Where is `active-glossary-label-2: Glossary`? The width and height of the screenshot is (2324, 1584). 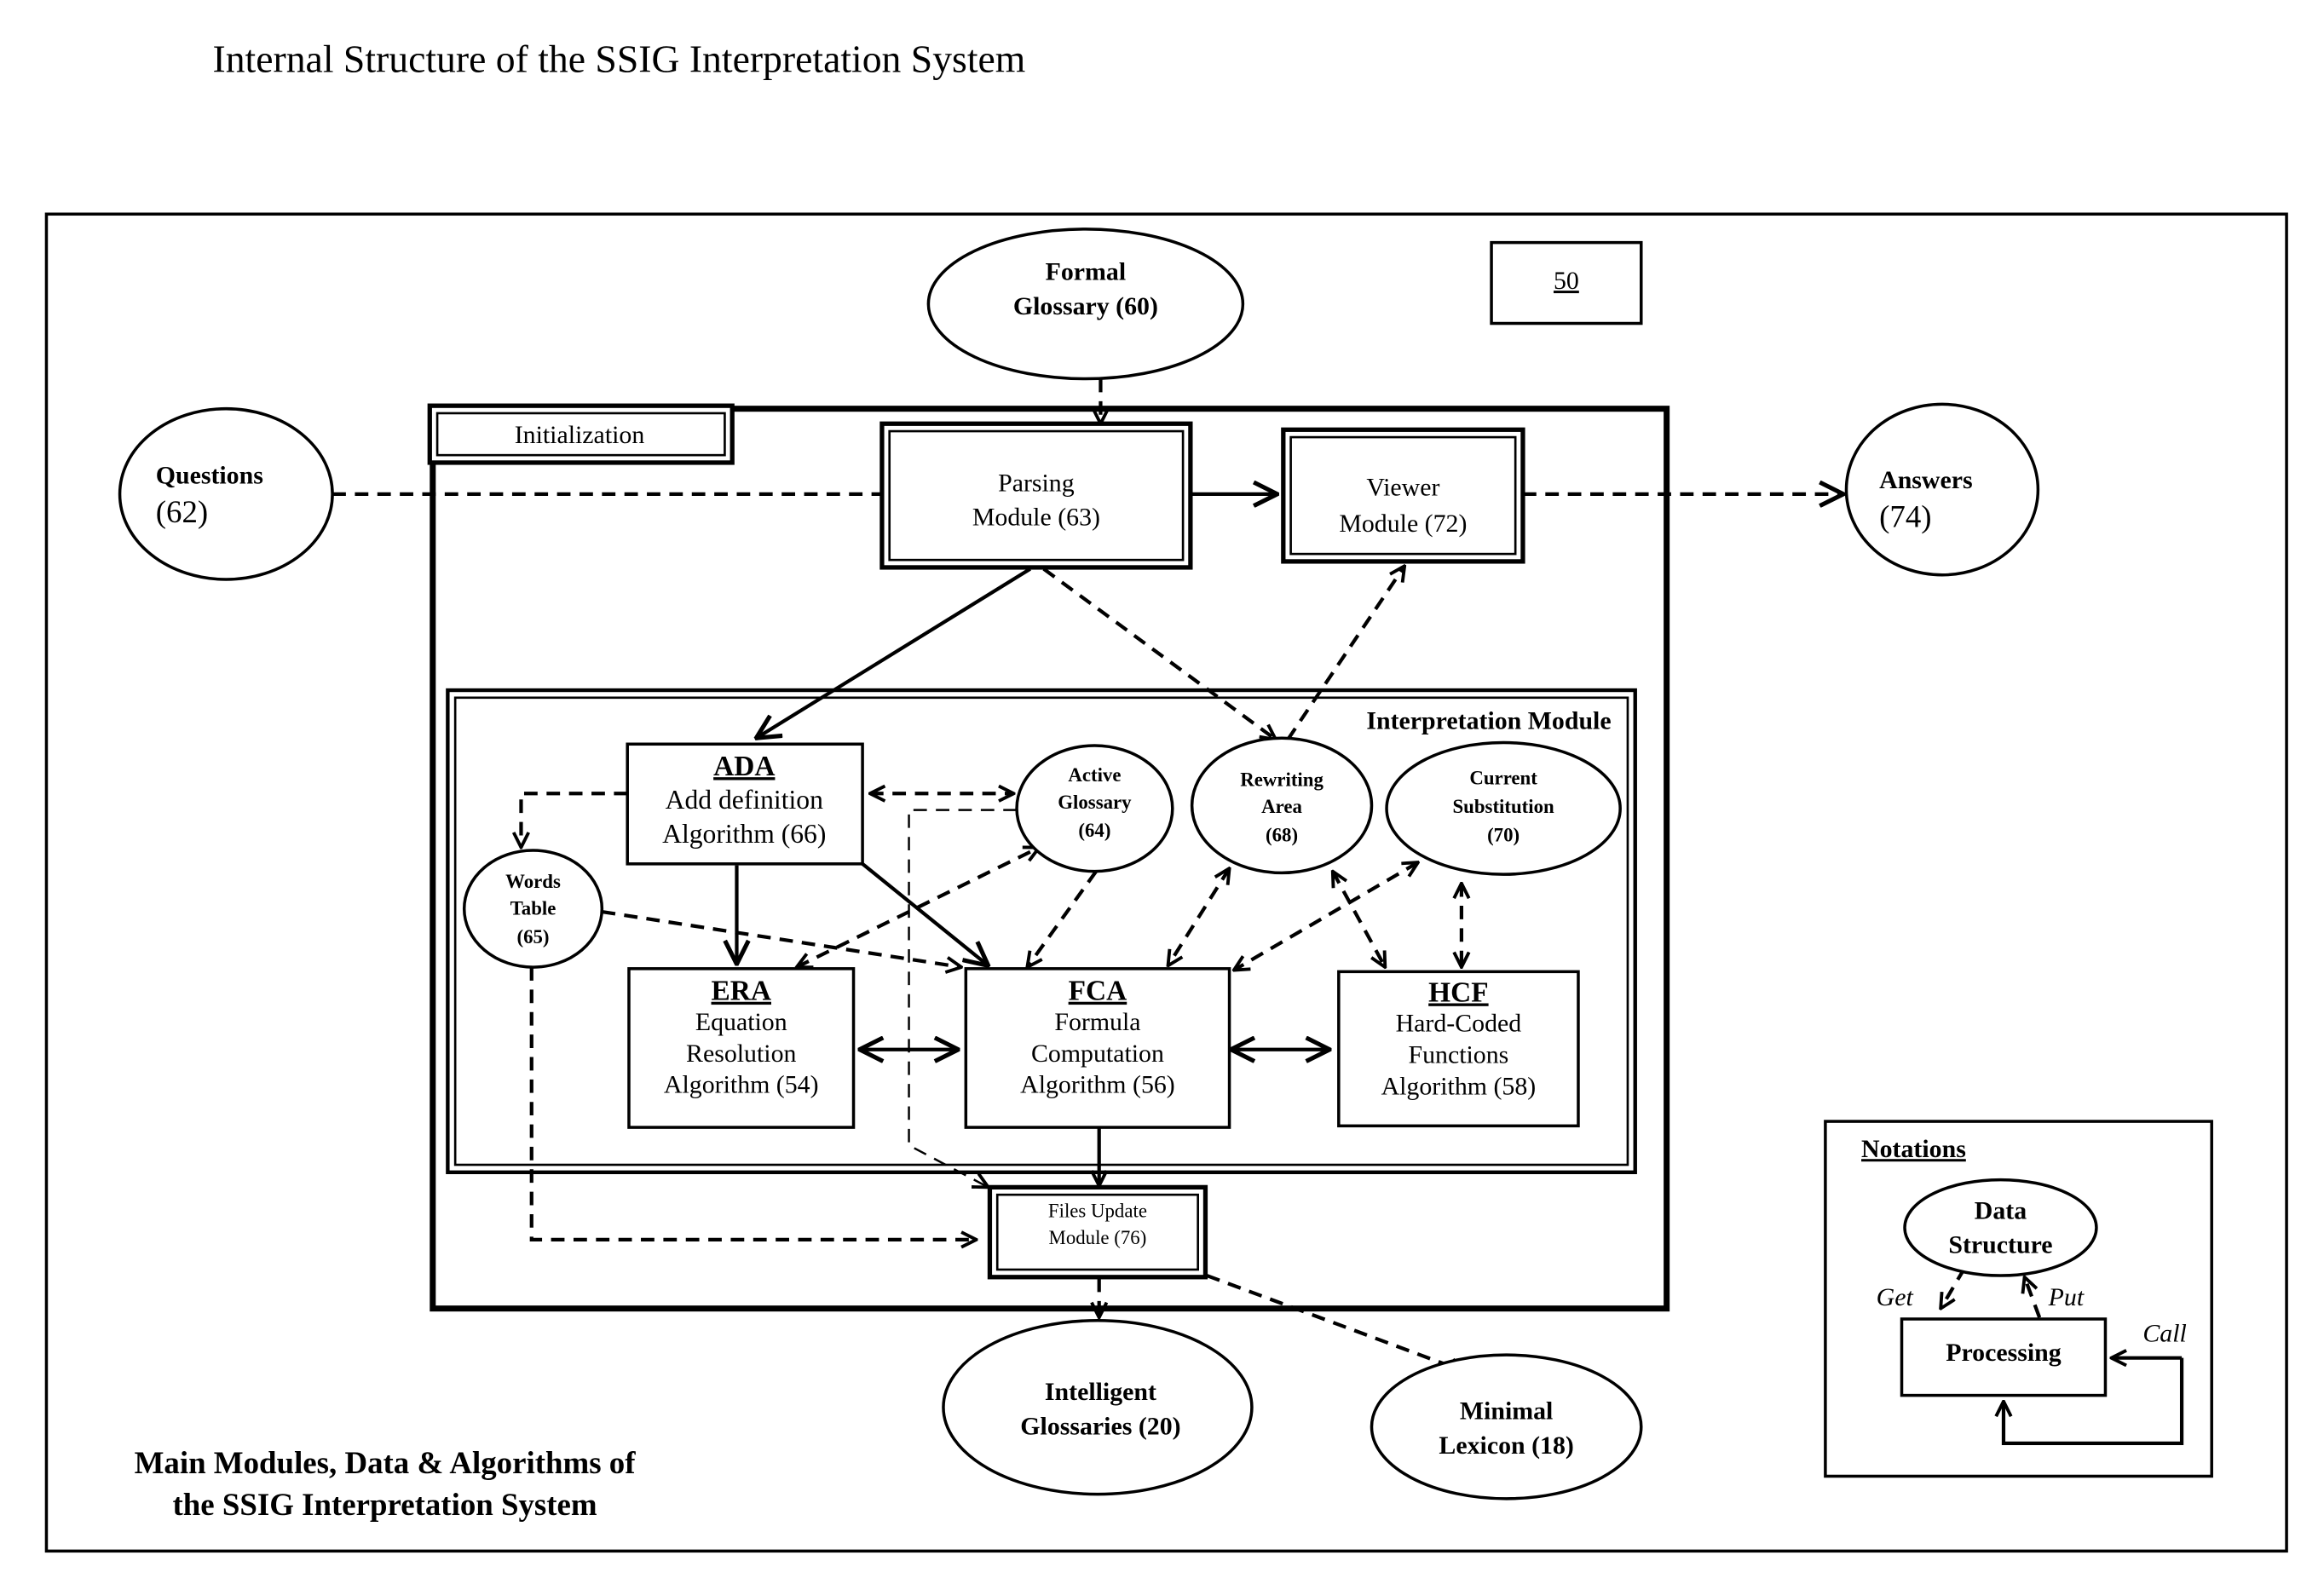
active-glossary-label-2: Glossary is located at coordinates (1095, 803).